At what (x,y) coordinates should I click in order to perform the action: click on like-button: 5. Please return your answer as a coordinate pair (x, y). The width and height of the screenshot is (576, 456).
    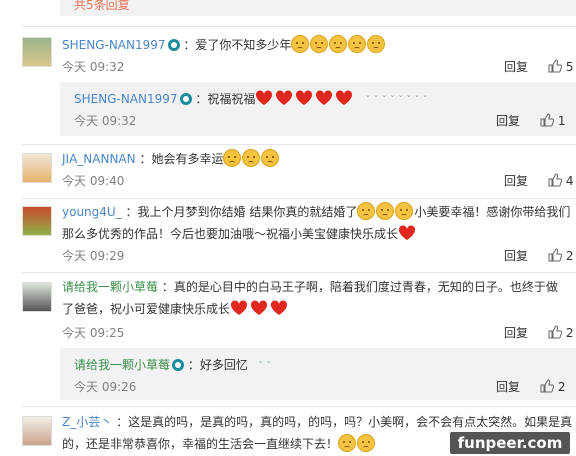
    Looking at the image, I should click on (560, 67).